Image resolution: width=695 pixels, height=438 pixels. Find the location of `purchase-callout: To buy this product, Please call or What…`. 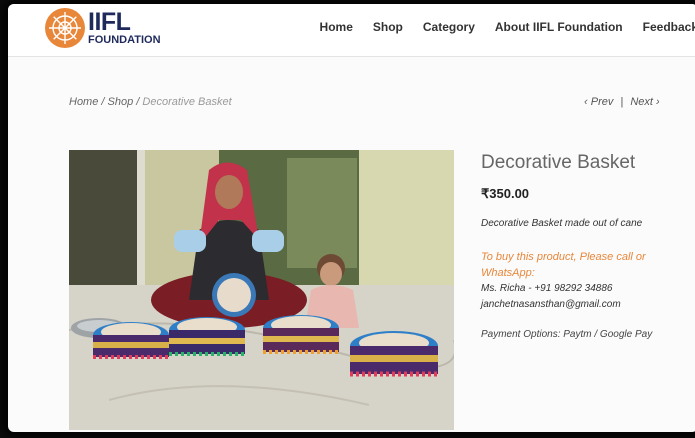

purchase-callout: To buy this product, Please call or What… is located at coordinates (563, 265).